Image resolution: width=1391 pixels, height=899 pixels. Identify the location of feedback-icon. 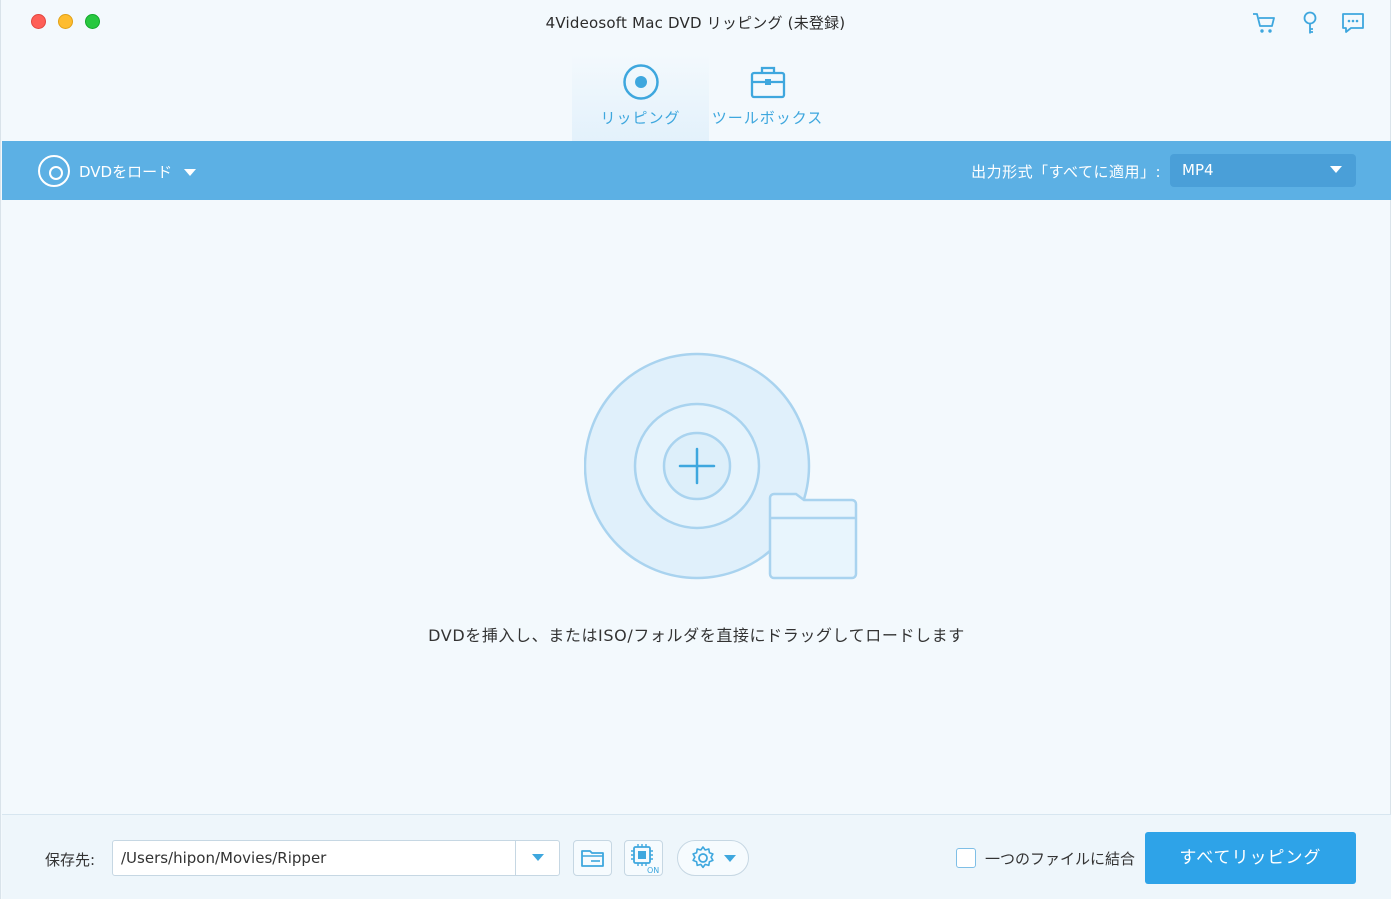
(1353, 23).